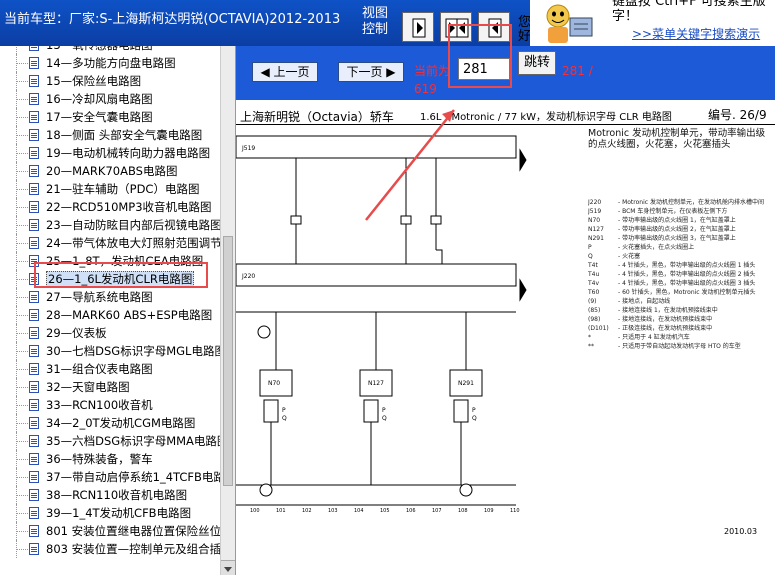 This screenshot has width=775, height=575. I want to click on tree-item: 33—RCN100收音机, so click(110, 405).